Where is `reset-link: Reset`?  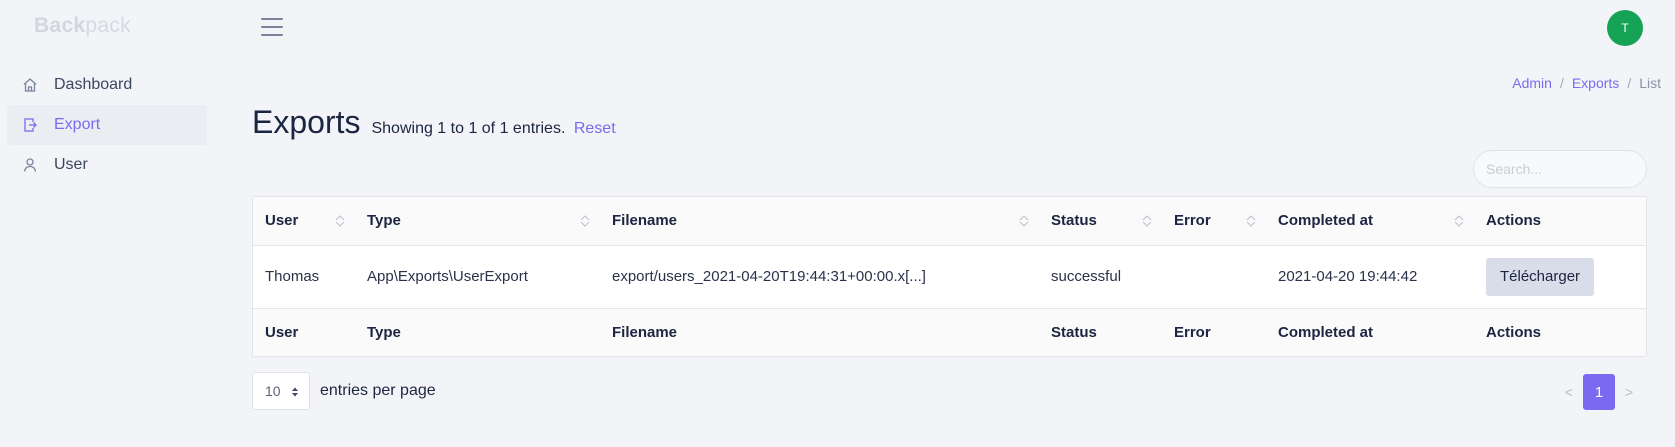 reset-link: Reset is located at coordinates (595, 128).